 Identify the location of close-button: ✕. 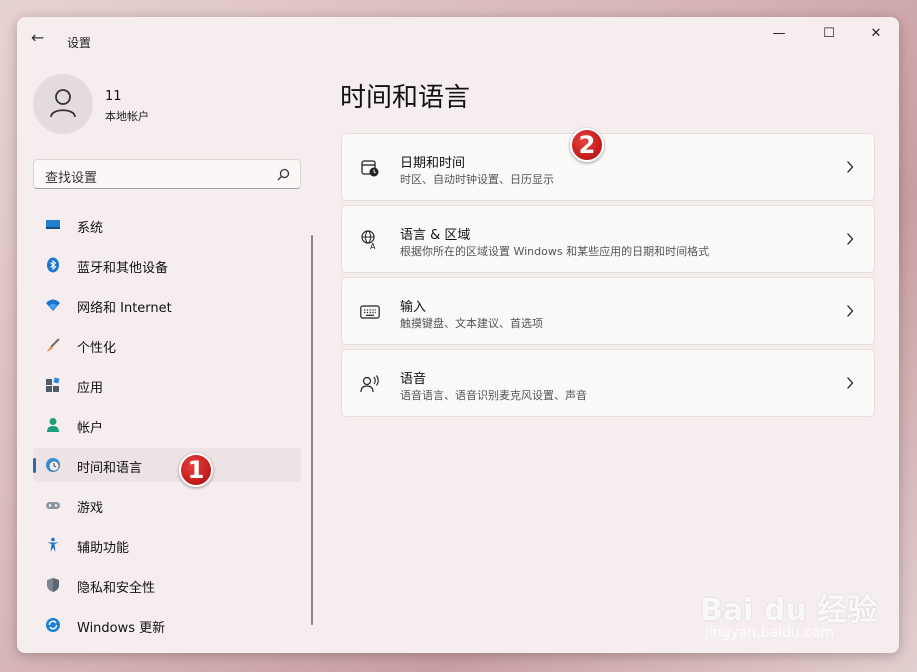
(876, 34).